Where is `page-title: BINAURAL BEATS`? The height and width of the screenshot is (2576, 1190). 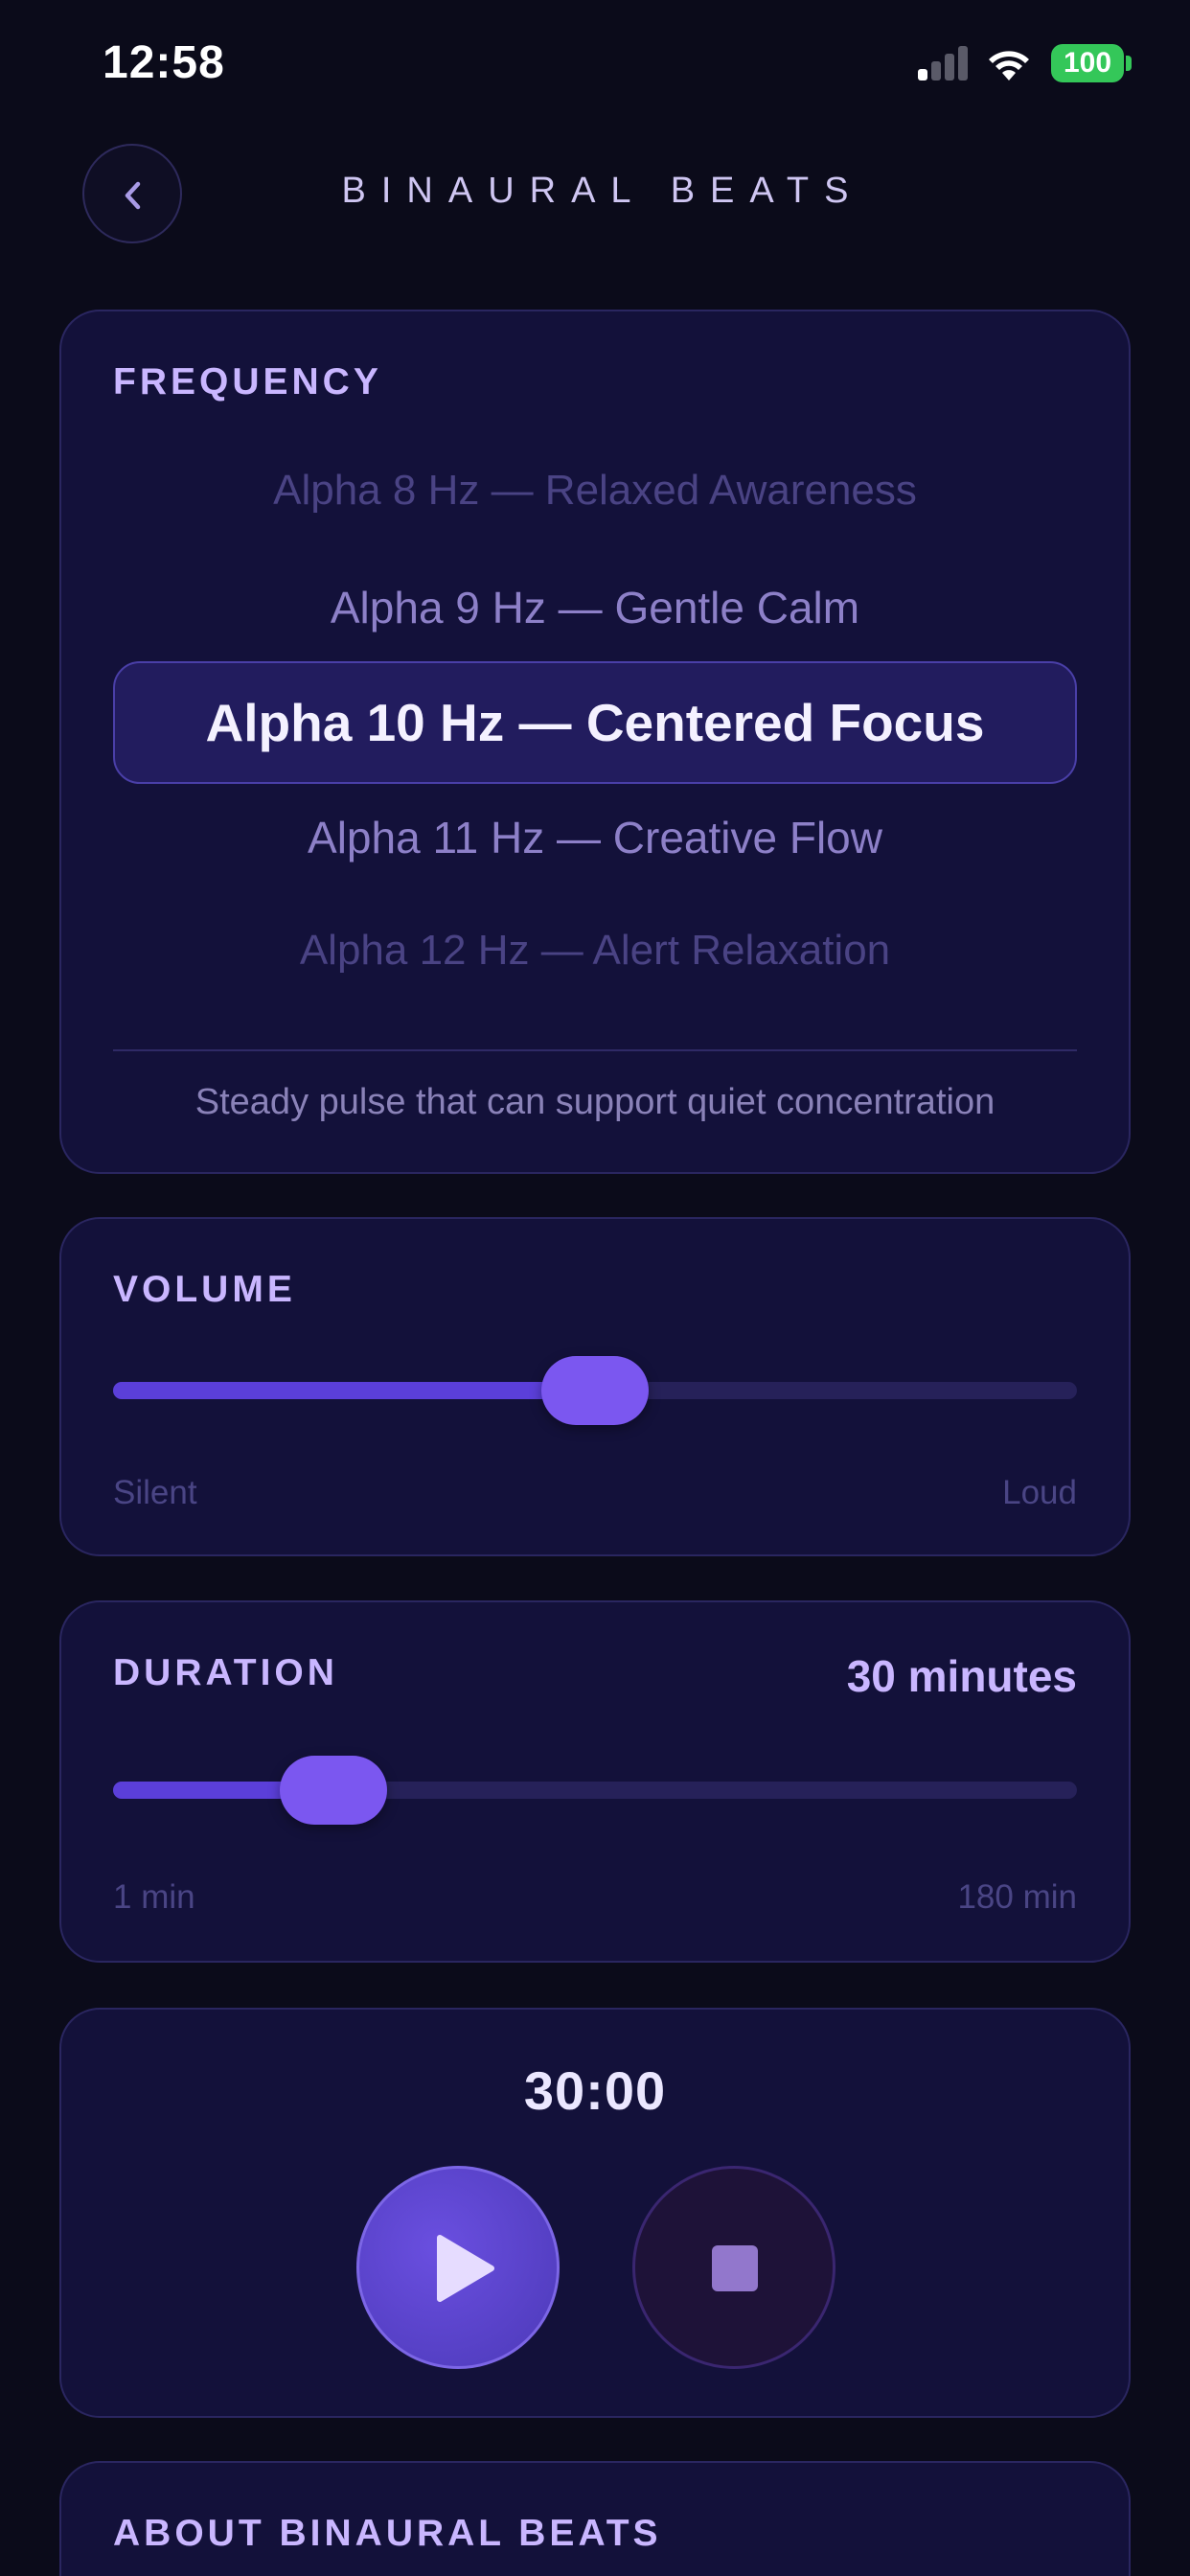
page-title: BINAURAL BEATS is located at coordinates (603, 191).